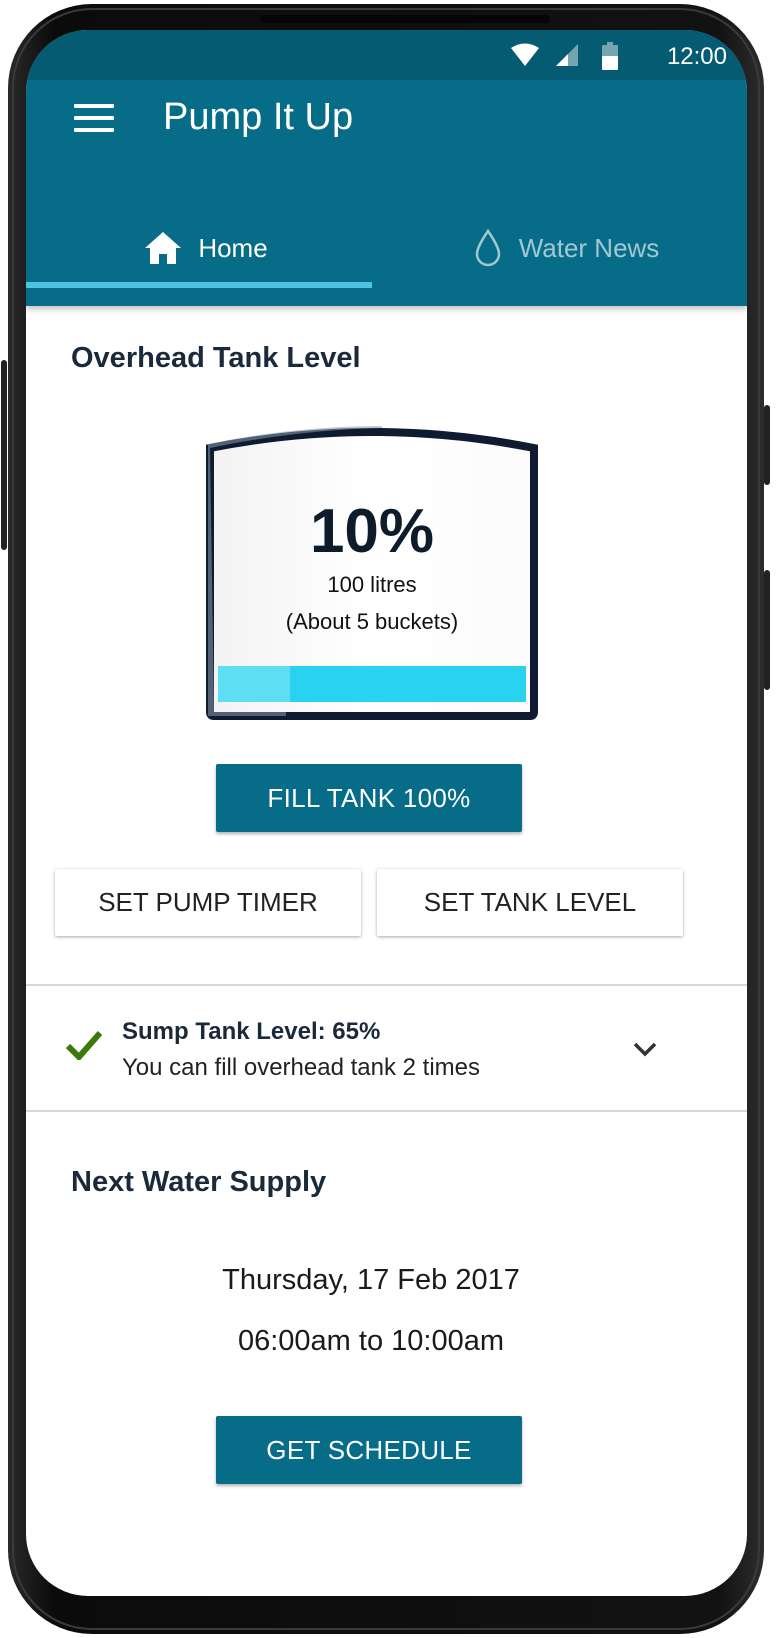 This screenshot has height=1638, width=776. I want to click on next-water-supply-title: Next Water Supply, so click(199, 1182).